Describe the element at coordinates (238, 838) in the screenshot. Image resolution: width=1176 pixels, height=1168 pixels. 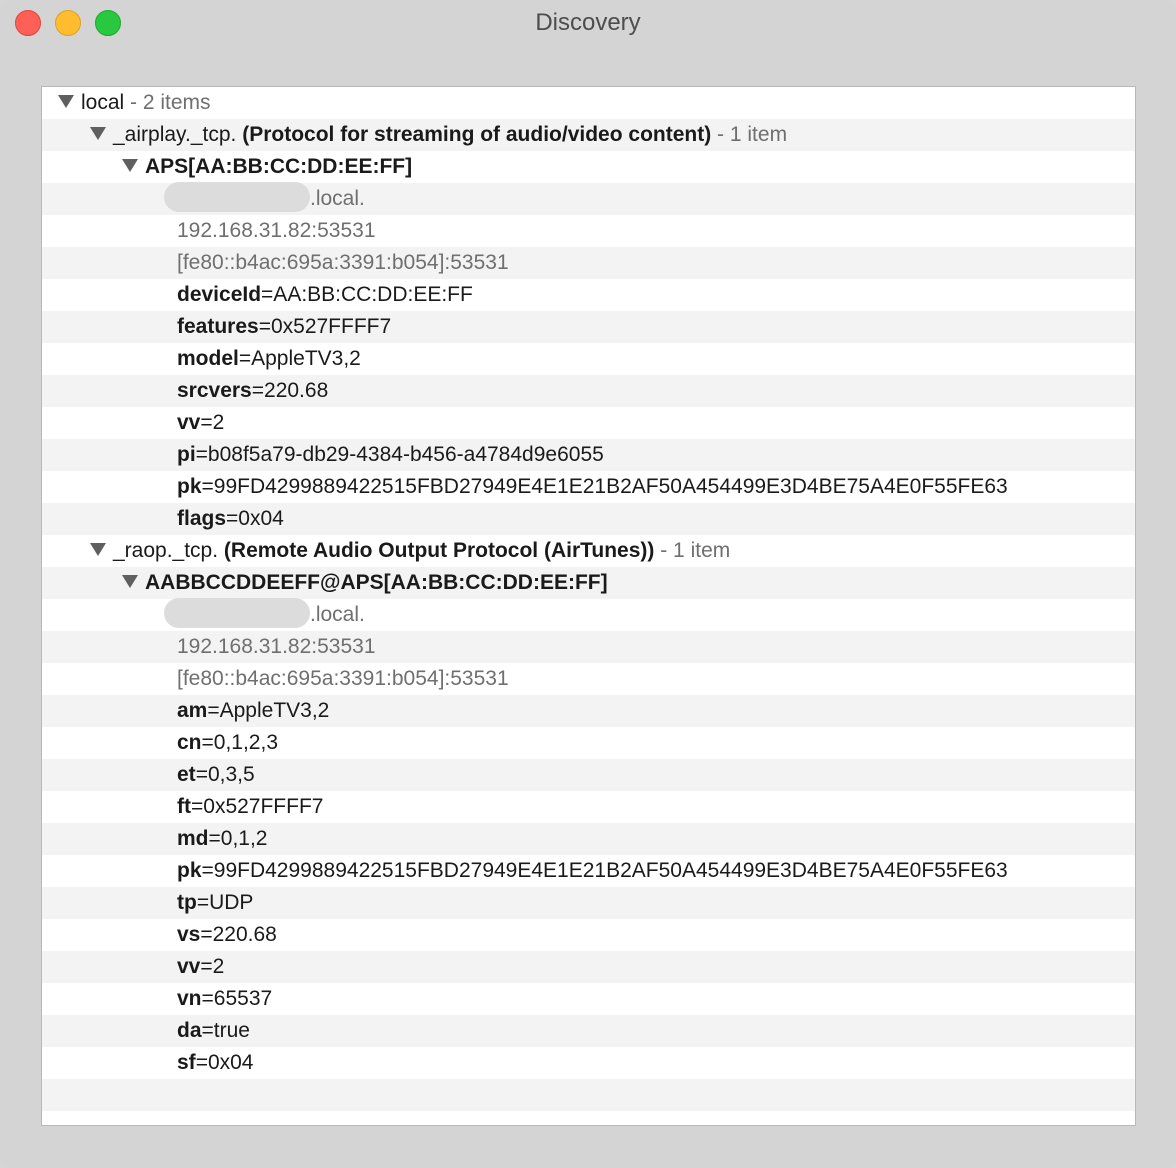
I see `record-value: =0,1,2` at that location.